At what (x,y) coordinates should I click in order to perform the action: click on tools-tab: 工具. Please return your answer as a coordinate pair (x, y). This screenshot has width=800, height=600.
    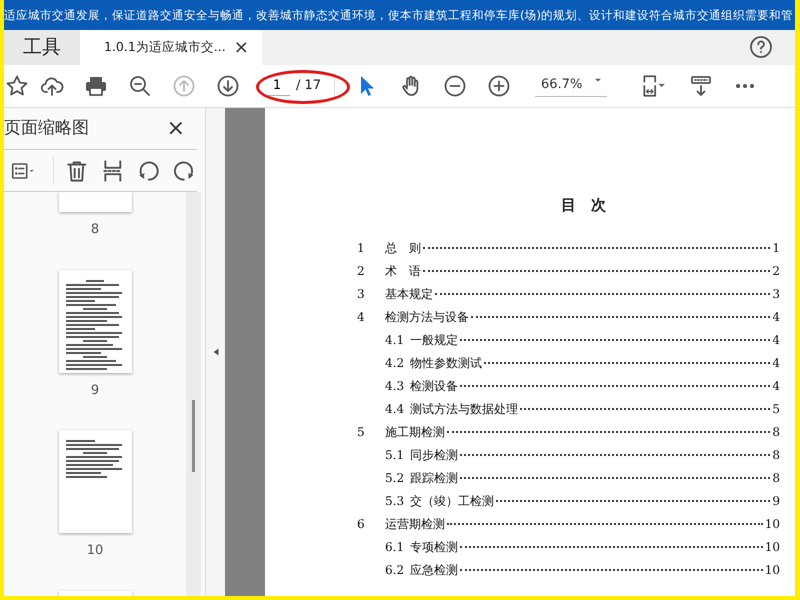
    Looking at the image, I should click on (42, 47).